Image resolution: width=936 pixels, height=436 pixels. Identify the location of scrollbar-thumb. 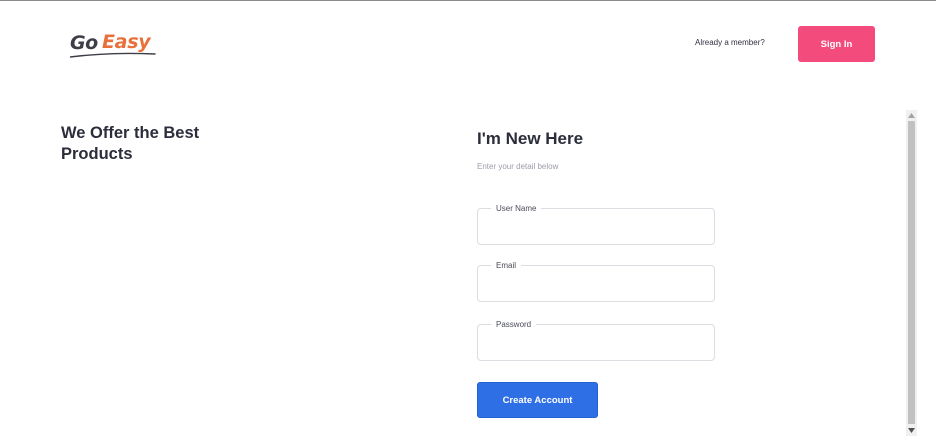
(911, 272).